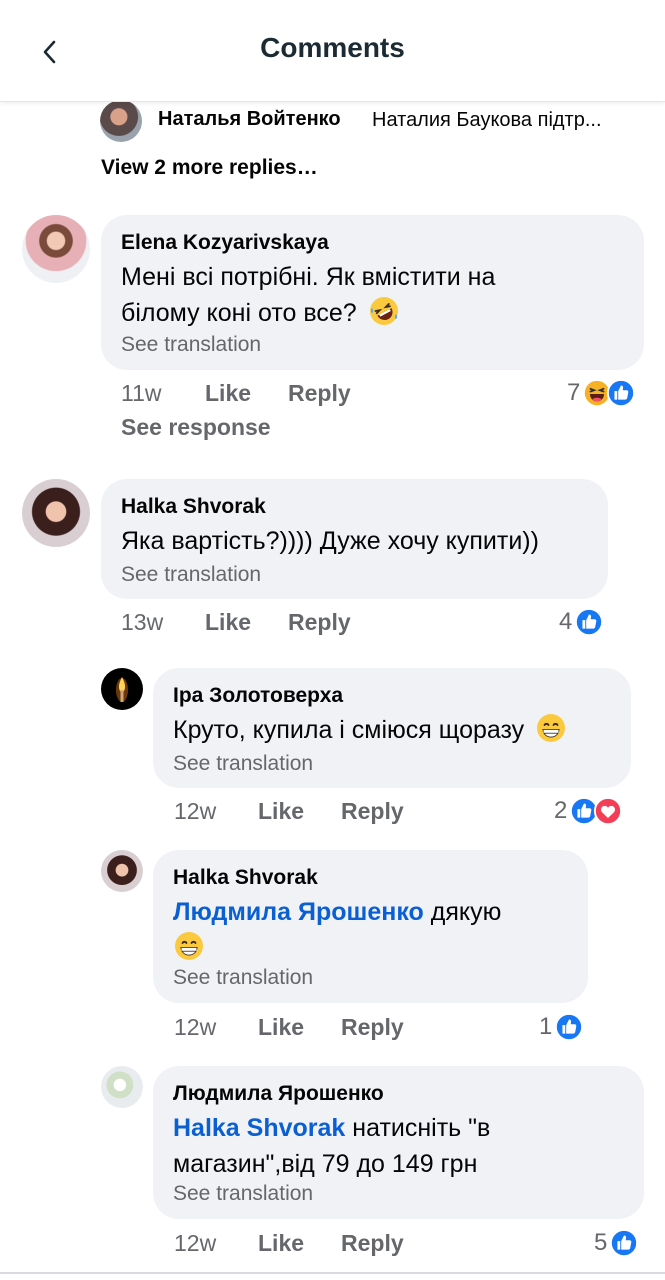  I want to click on see-response-link: See response, so click(196, 427).